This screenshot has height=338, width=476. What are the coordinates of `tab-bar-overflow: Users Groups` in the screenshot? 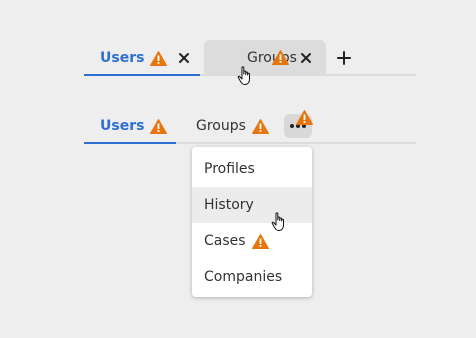 It's located at (250, 126).